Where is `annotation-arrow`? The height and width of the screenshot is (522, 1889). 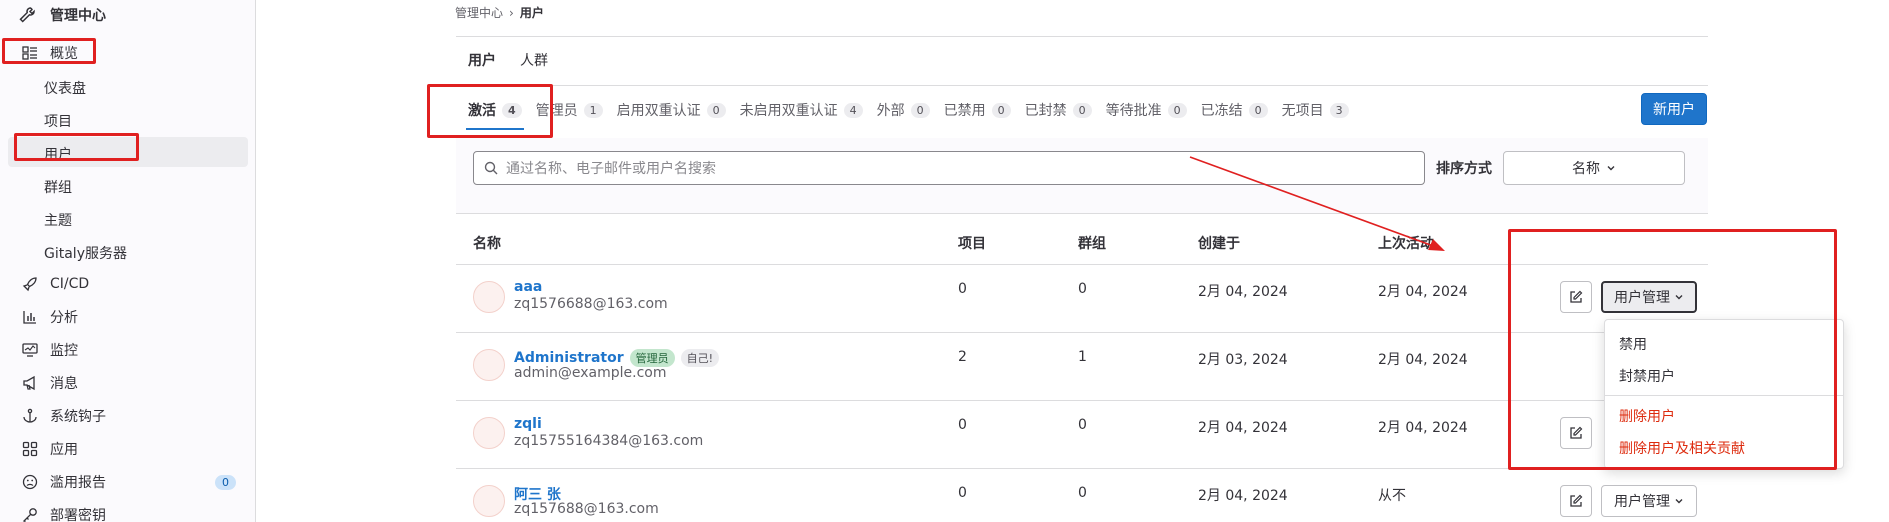
annotation-arrow is located at coordinates (1317, 203).